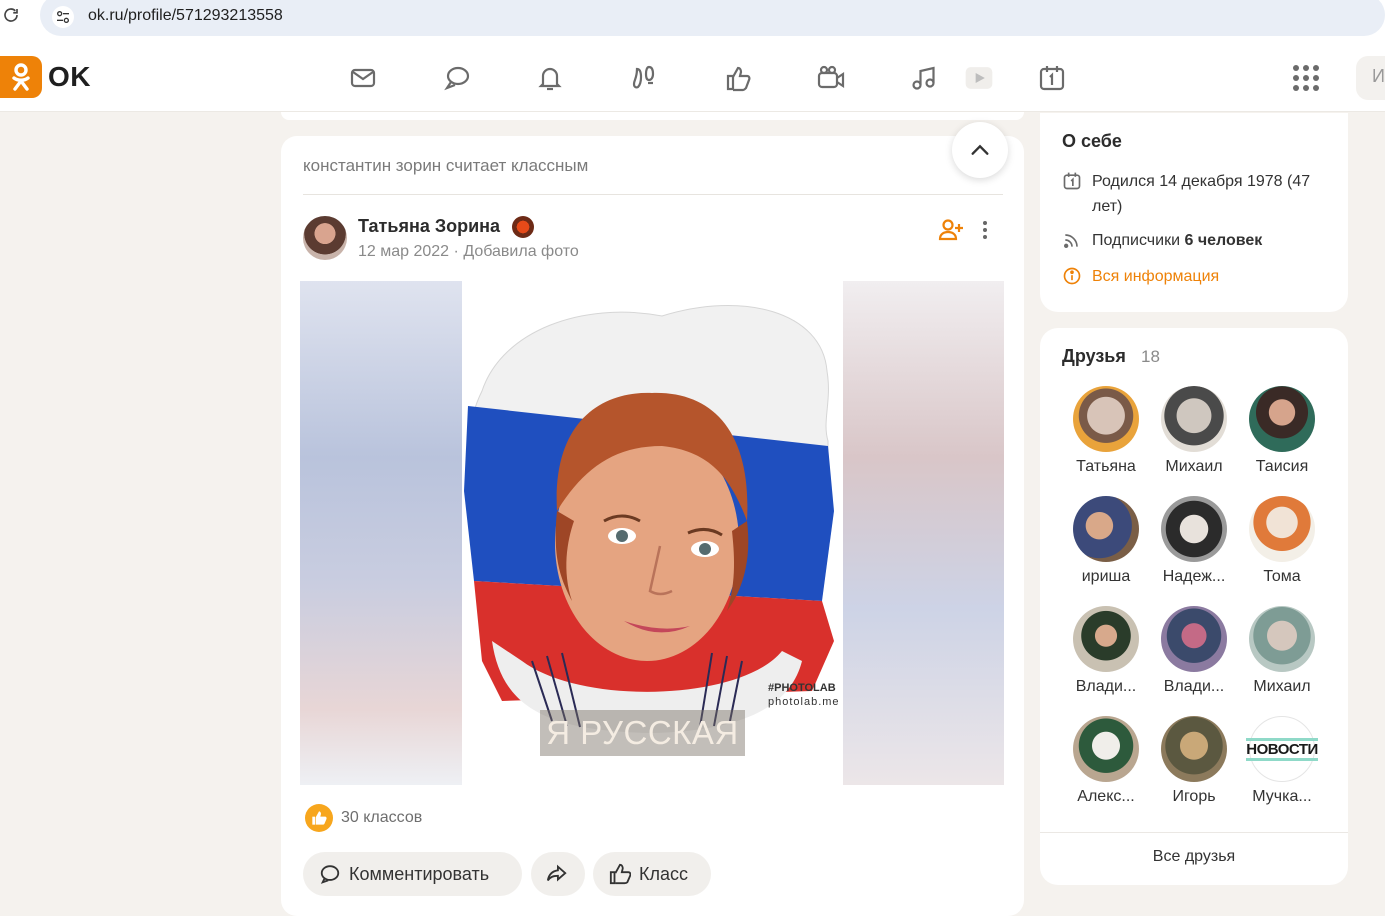  I want to click on likes-summary: 30 классов, so click(363, 818).